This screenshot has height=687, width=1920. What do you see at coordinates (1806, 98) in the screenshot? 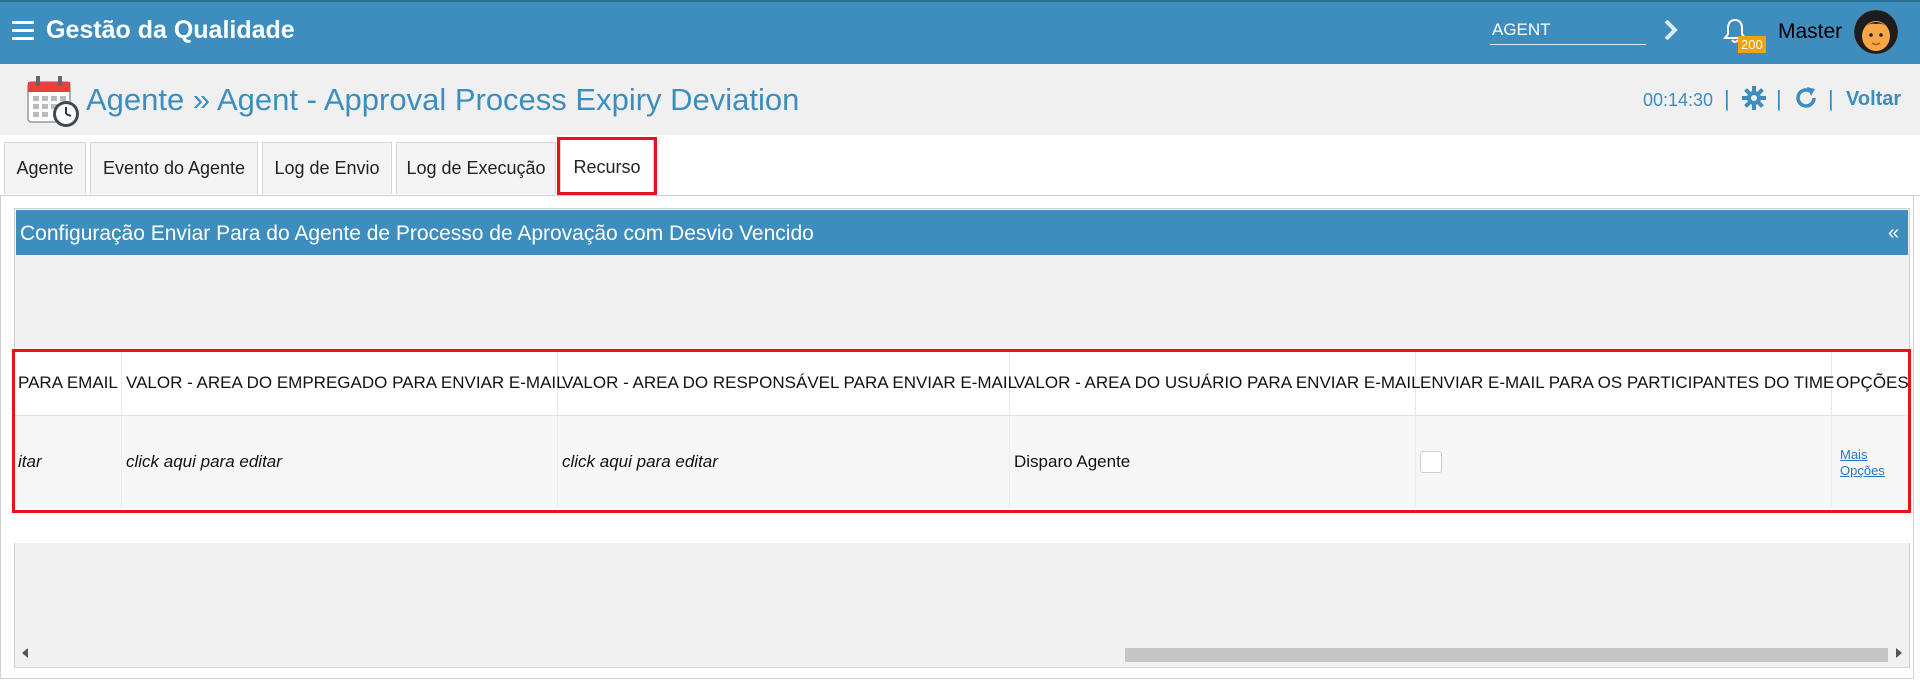
I see `refresh-icon` at bounding box center [1806, 98].